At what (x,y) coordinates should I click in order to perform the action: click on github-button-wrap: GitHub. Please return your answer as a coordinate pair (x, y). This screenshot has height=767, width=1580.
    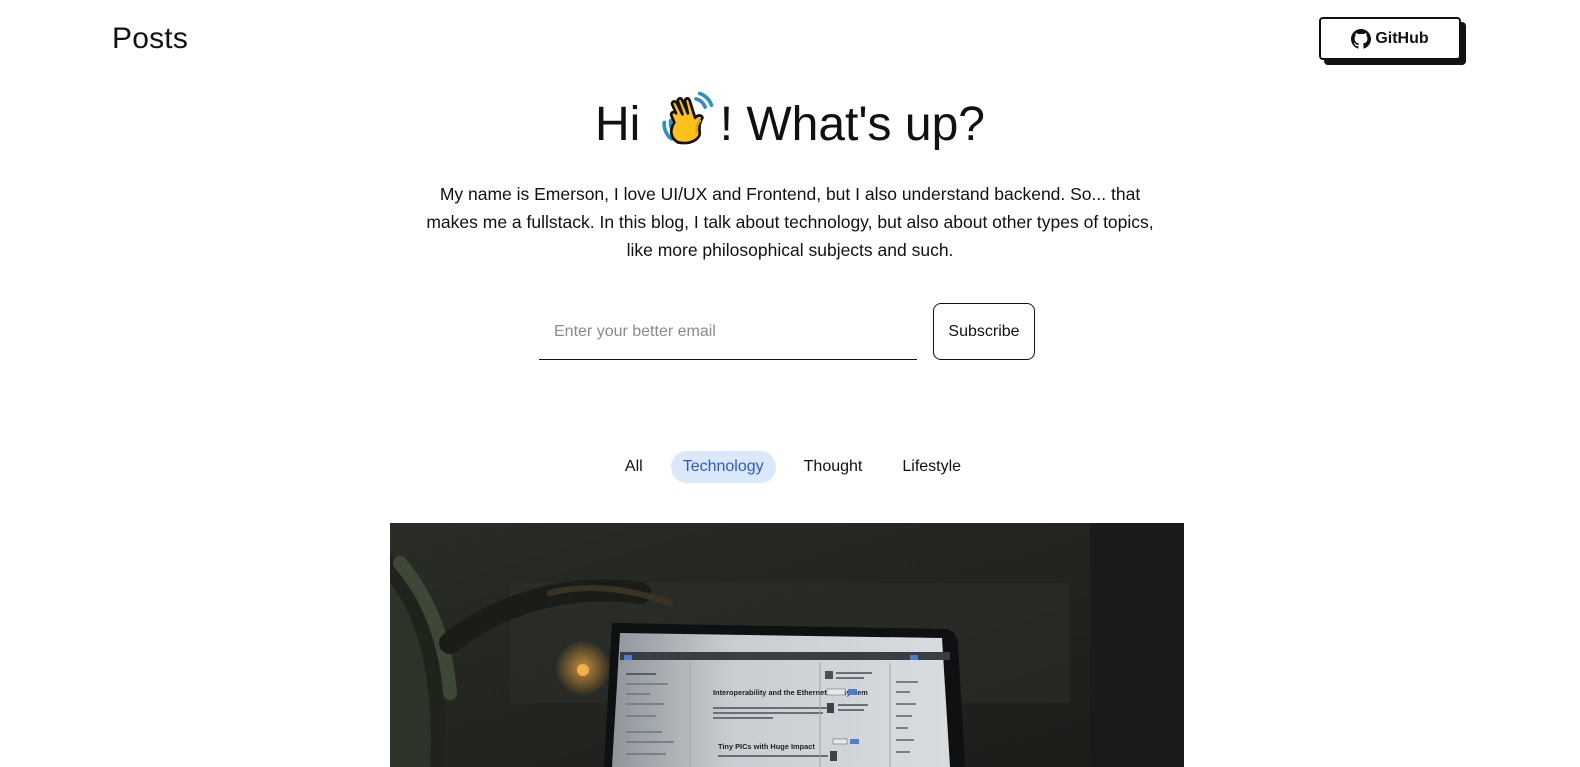
    Looking at the image, I should click on (1392, 41).